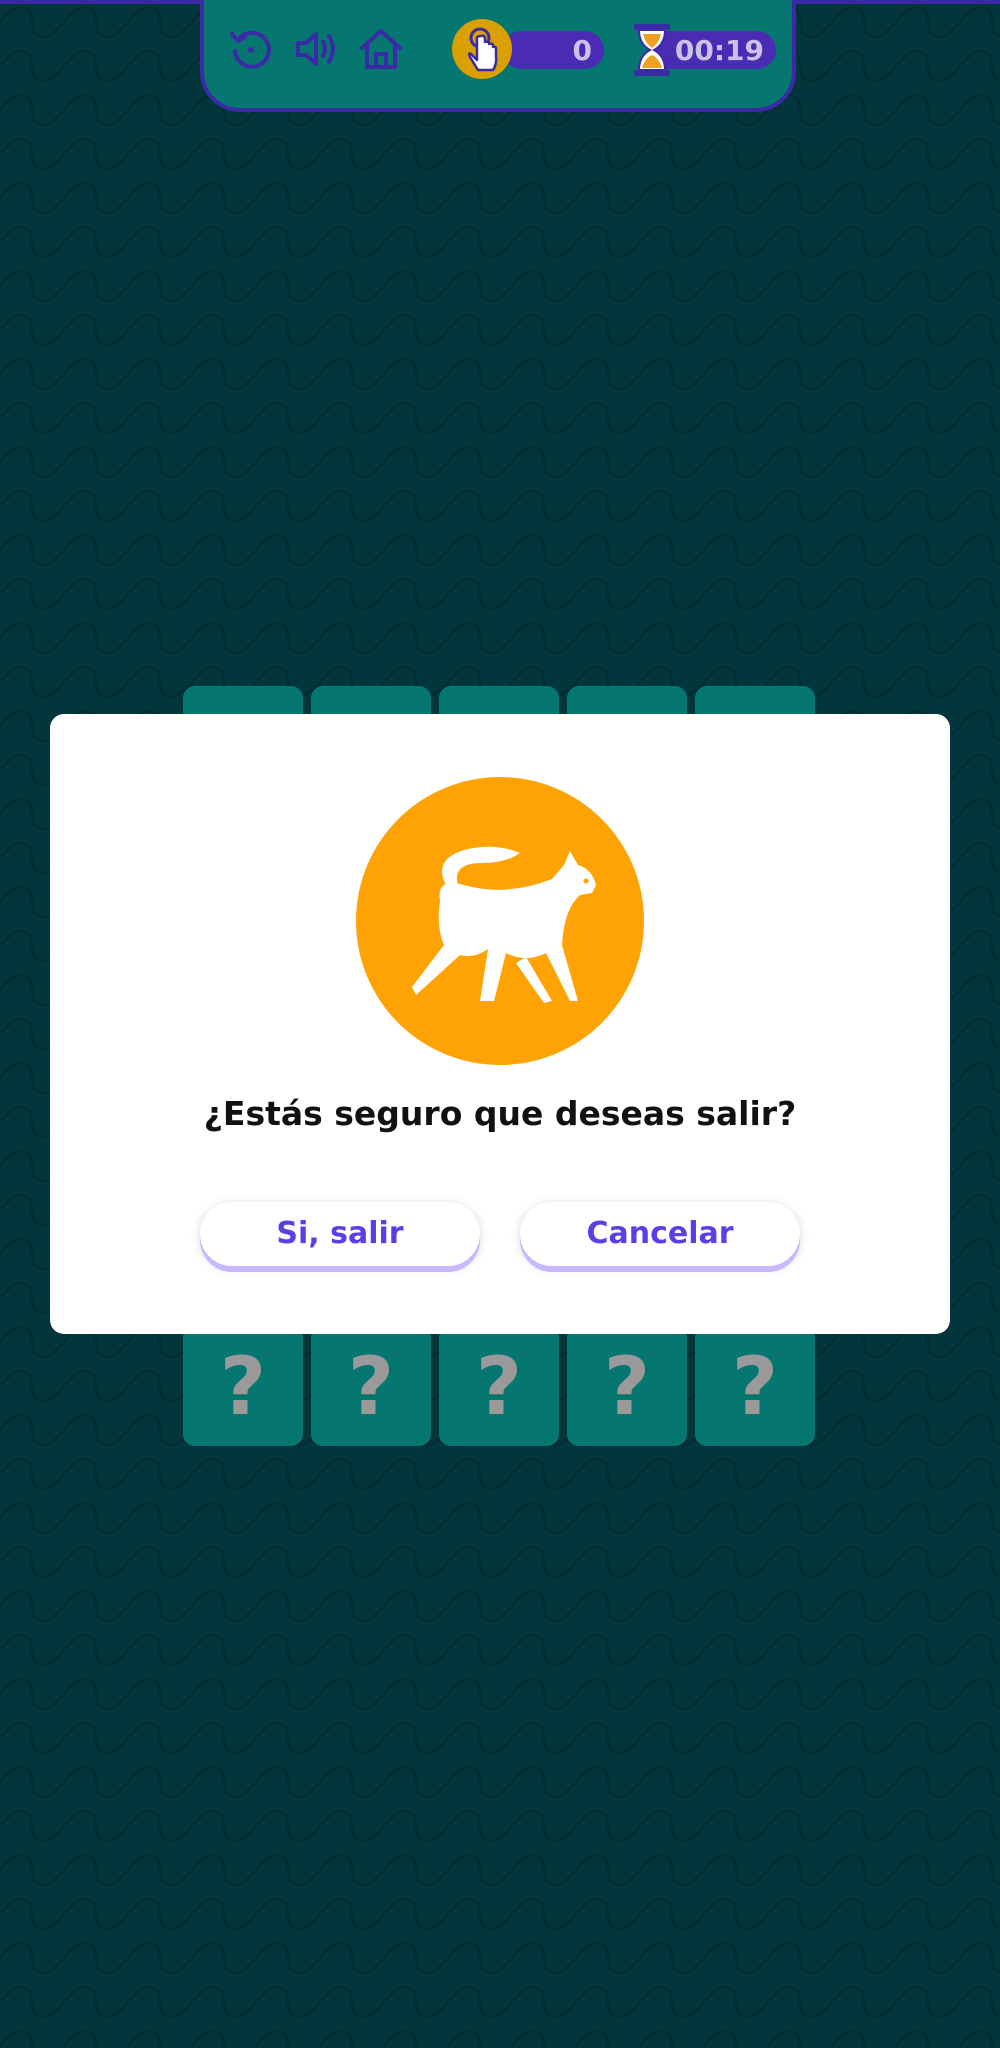  I want to click on restart-button, so click(251, 49).